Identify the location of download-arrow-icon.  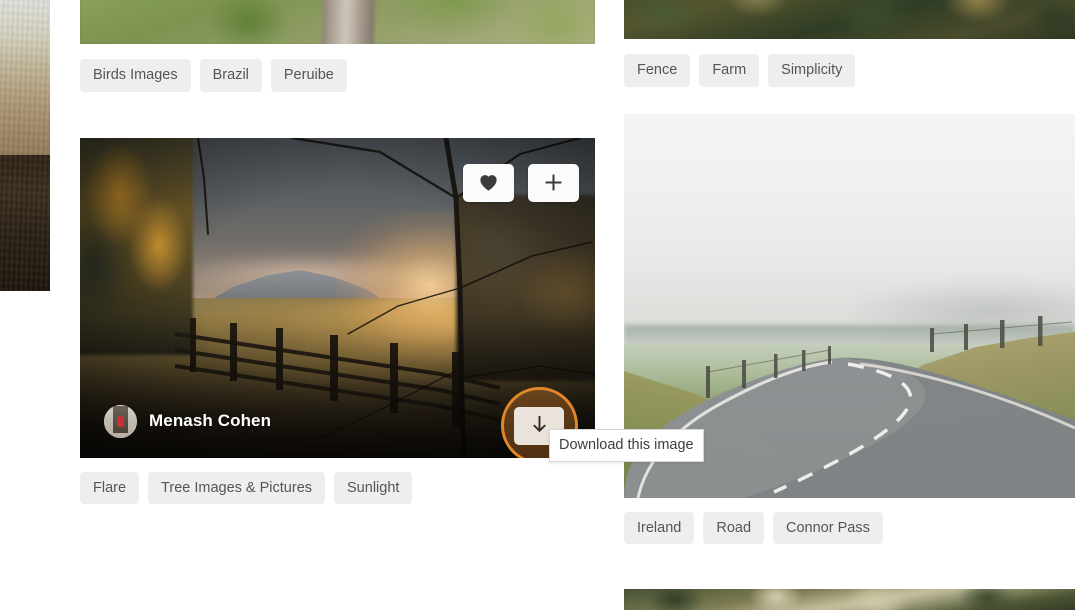
(539, 425).